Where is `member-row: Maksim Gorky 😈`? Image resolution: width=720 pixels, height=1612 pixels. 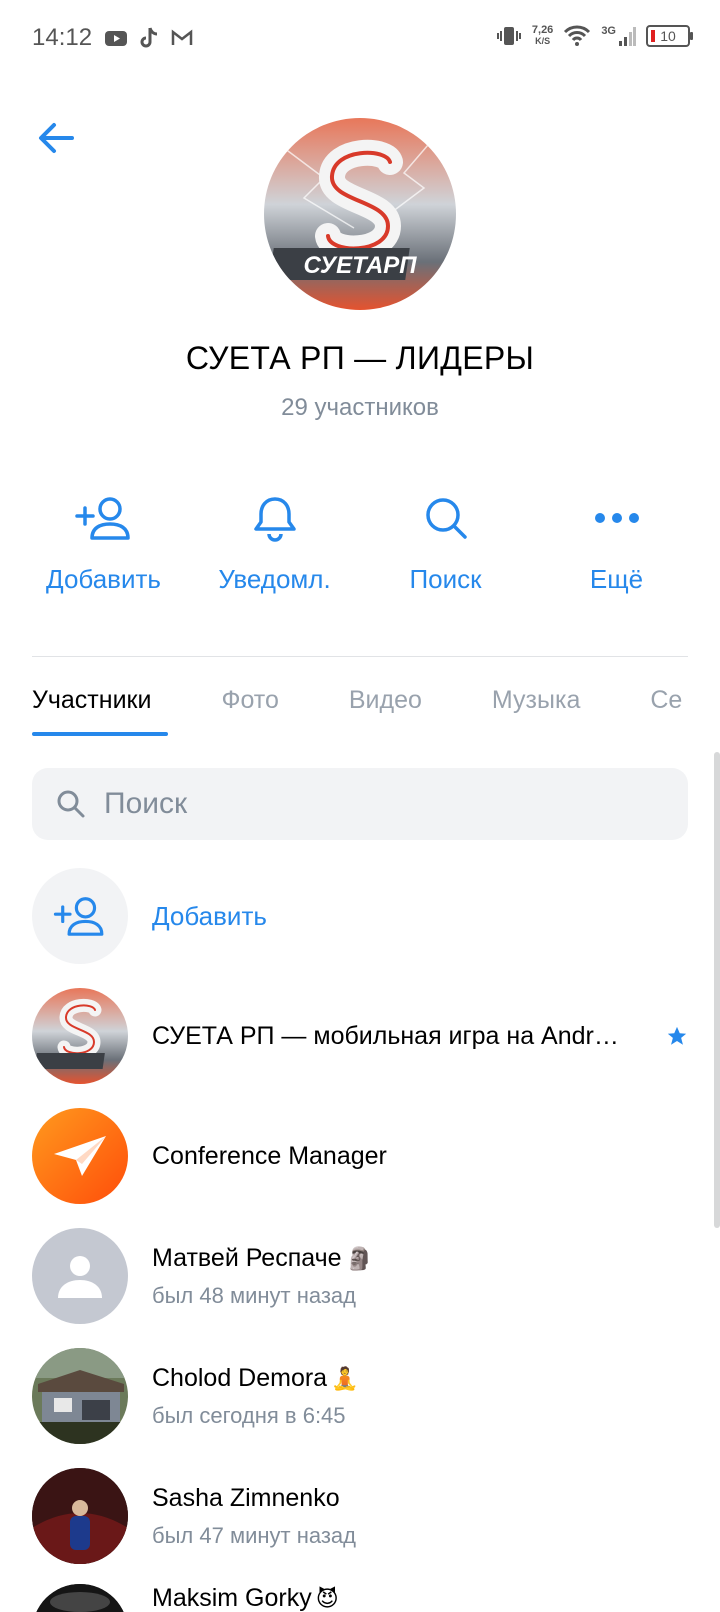
member-row: Maksim Gorky 😈 is located at coordinates (360, 1598).